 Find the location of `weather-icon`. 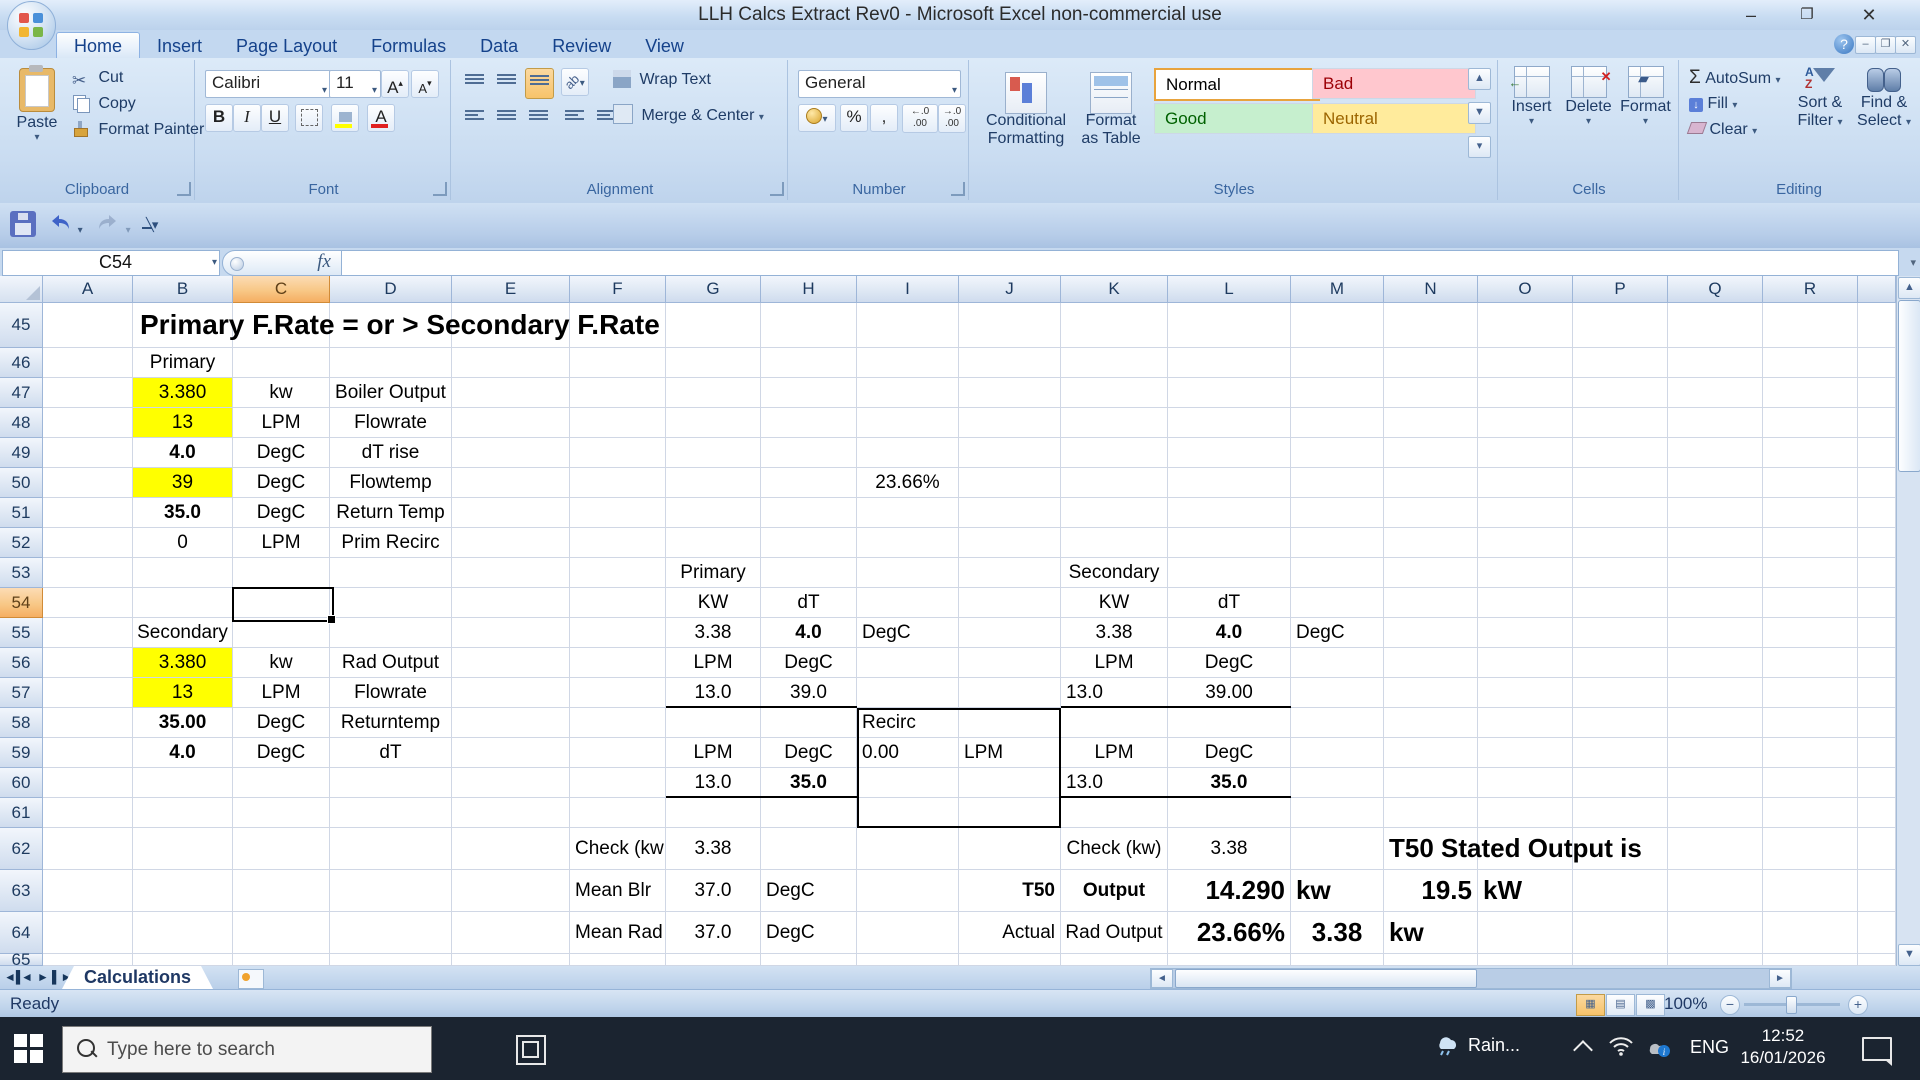

weather-icon is located at coordinates (1447, 1044).